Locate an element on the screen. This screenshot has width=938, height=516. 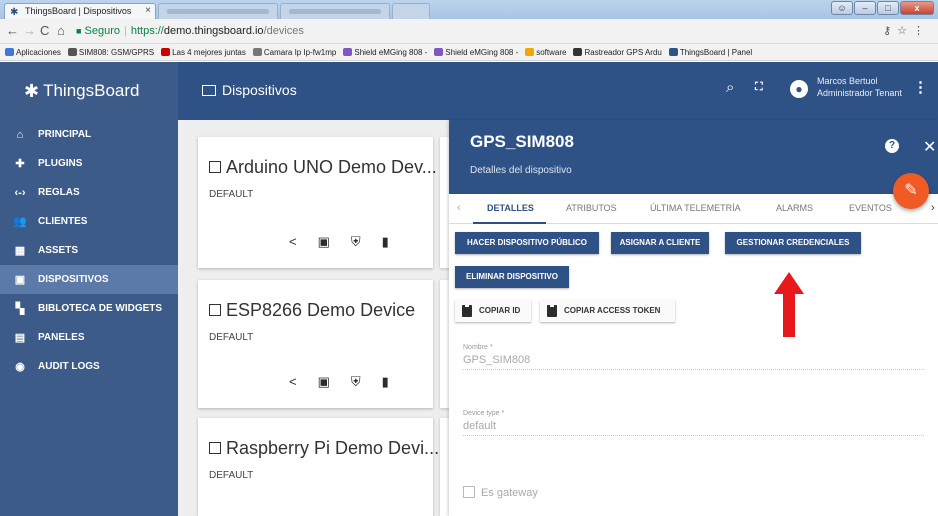
annotation-arrow is located at coordinates (789, 304).